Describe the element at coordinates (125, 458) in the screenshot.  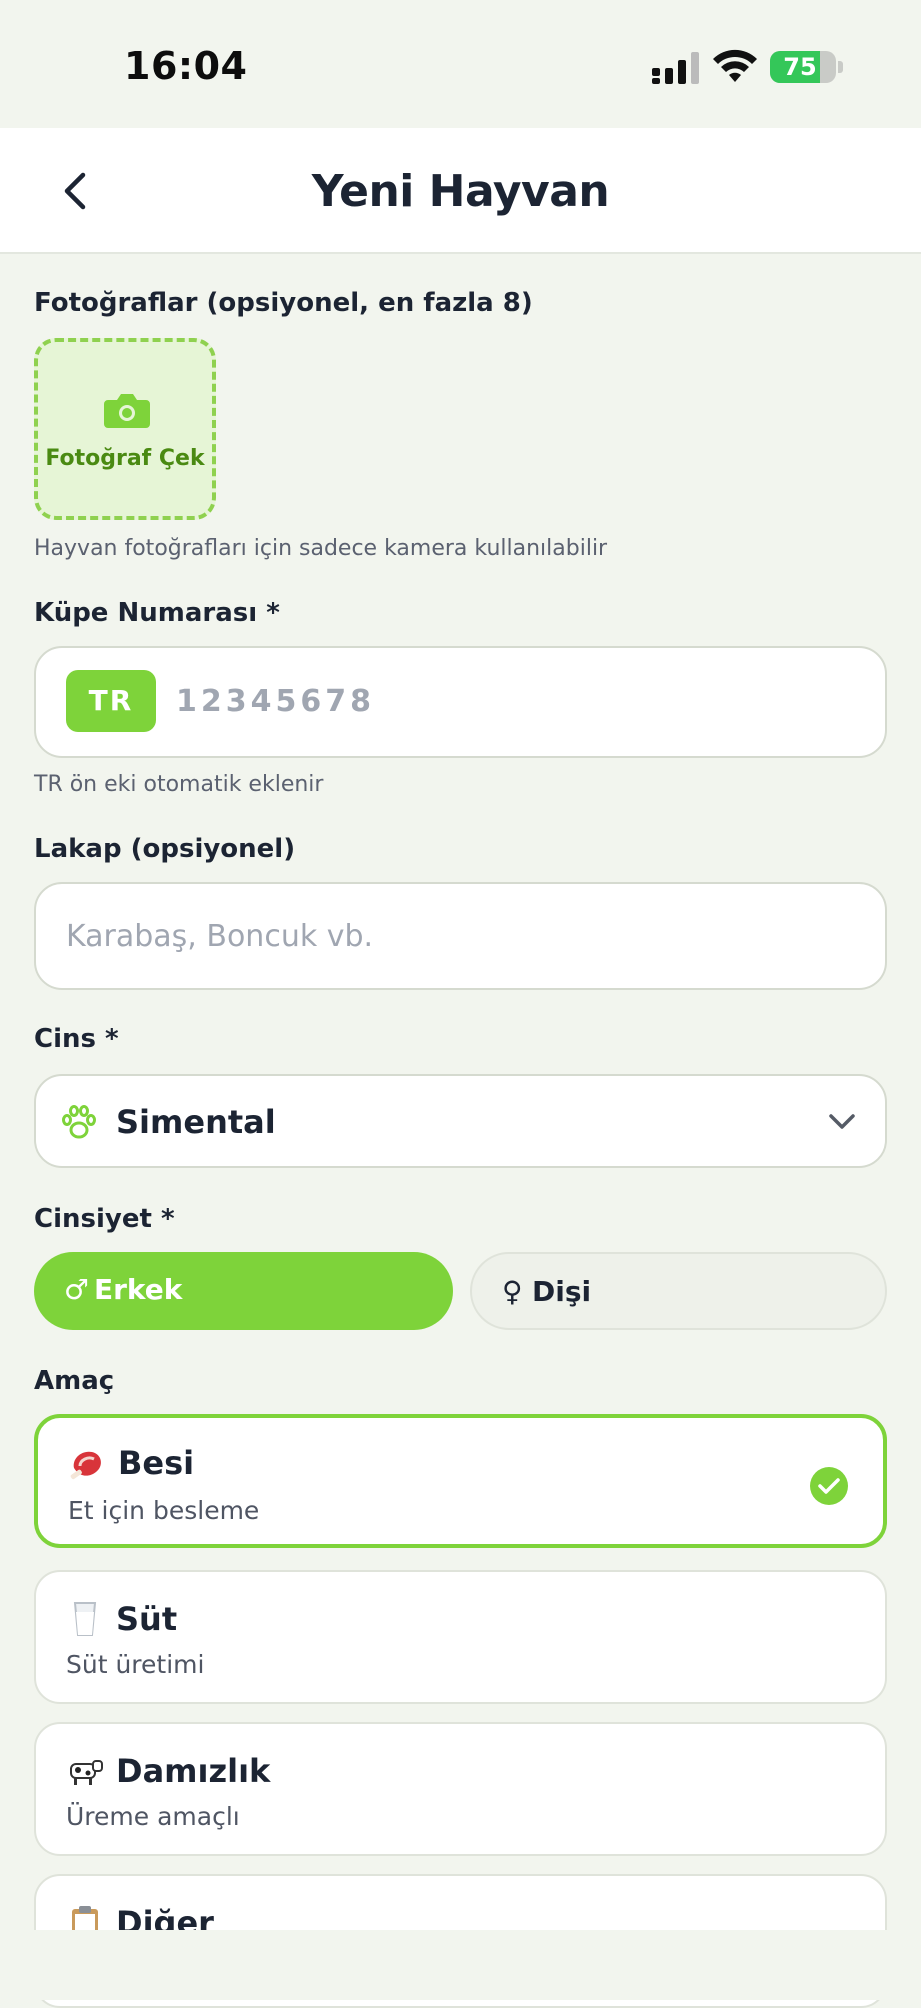
I see `take-photo-label: Fotoğraf Çek` at that location.